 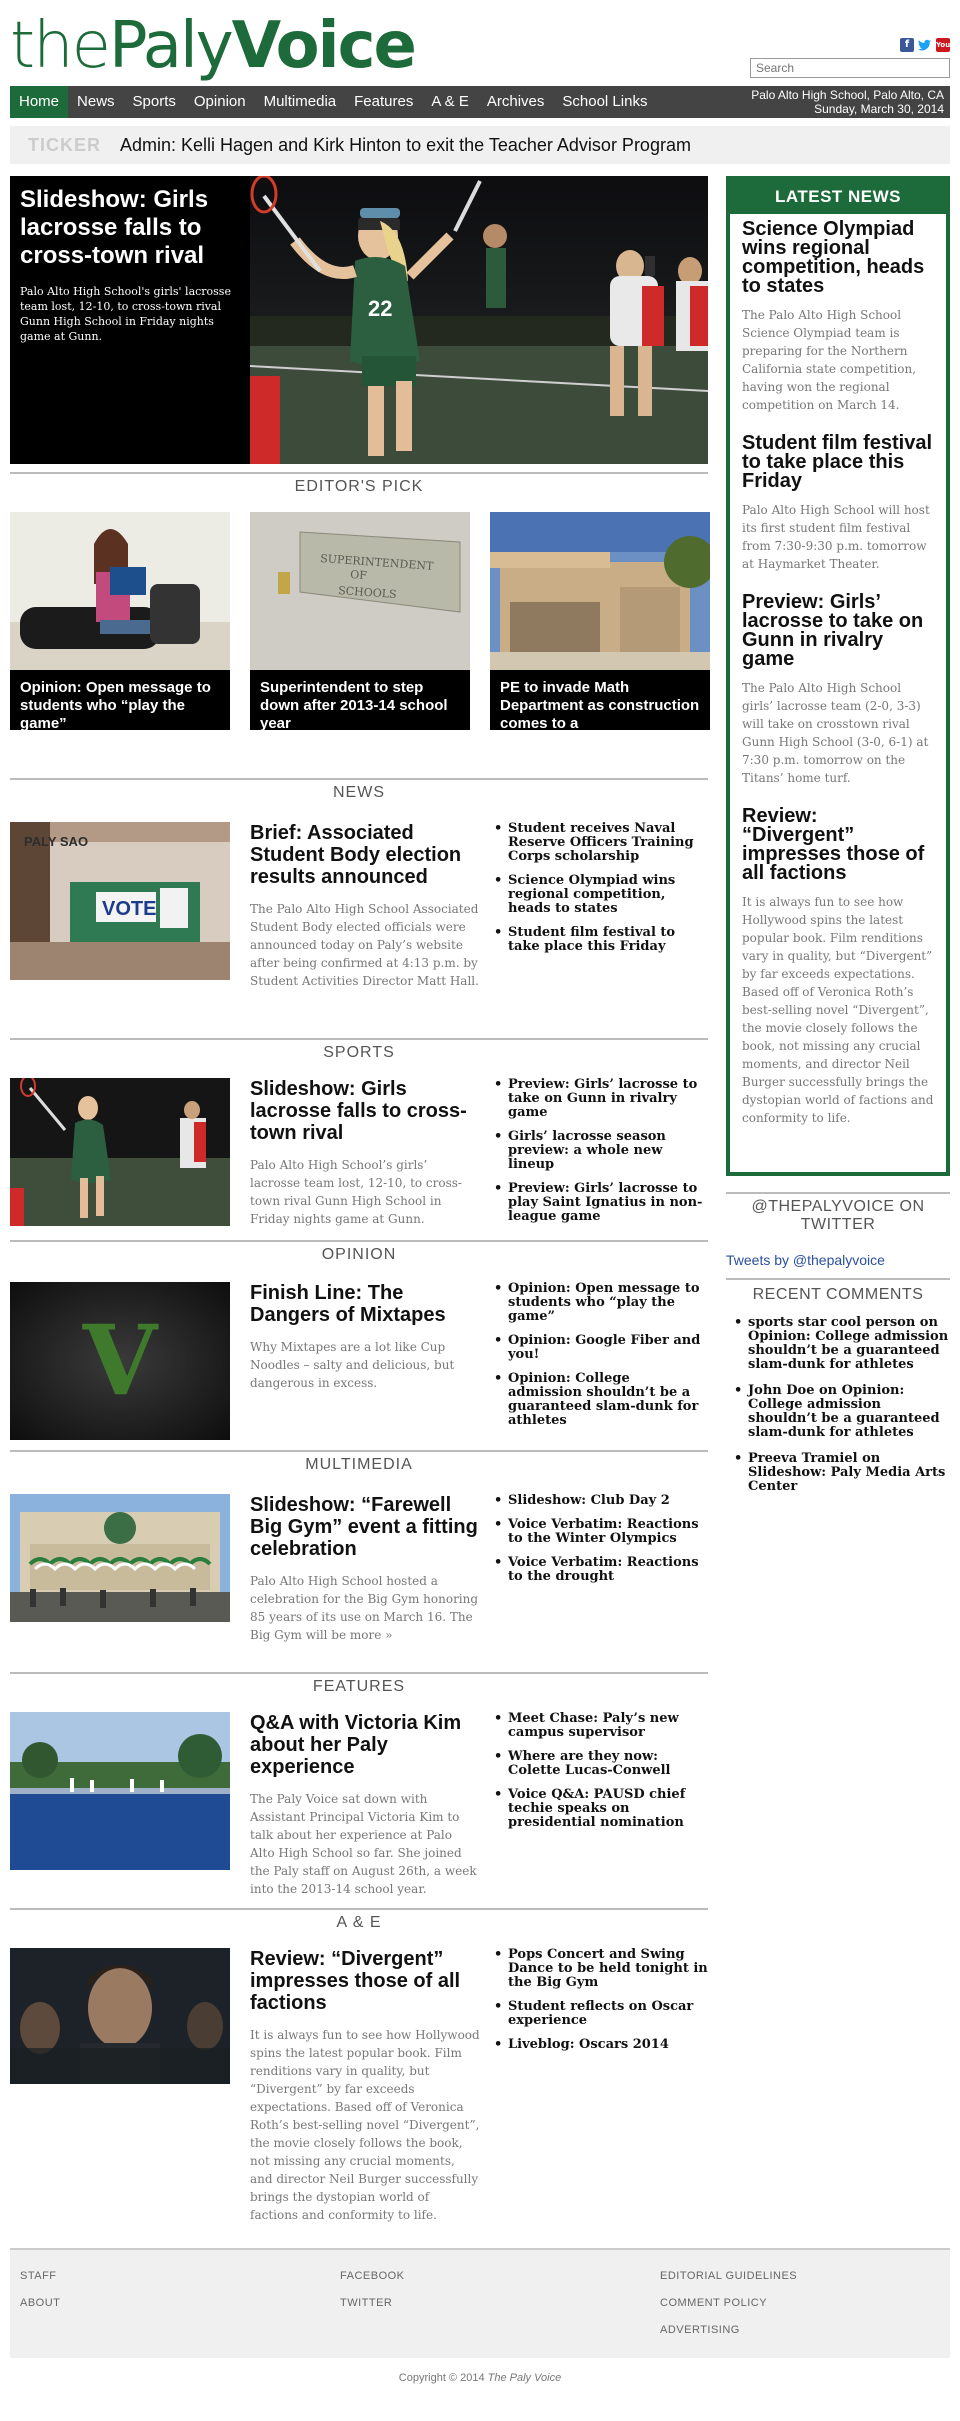 What do you see at coordinates (604, 102) in the screenshot?
I see `nav-school-links: School Links` at bounding box center [604, 102].